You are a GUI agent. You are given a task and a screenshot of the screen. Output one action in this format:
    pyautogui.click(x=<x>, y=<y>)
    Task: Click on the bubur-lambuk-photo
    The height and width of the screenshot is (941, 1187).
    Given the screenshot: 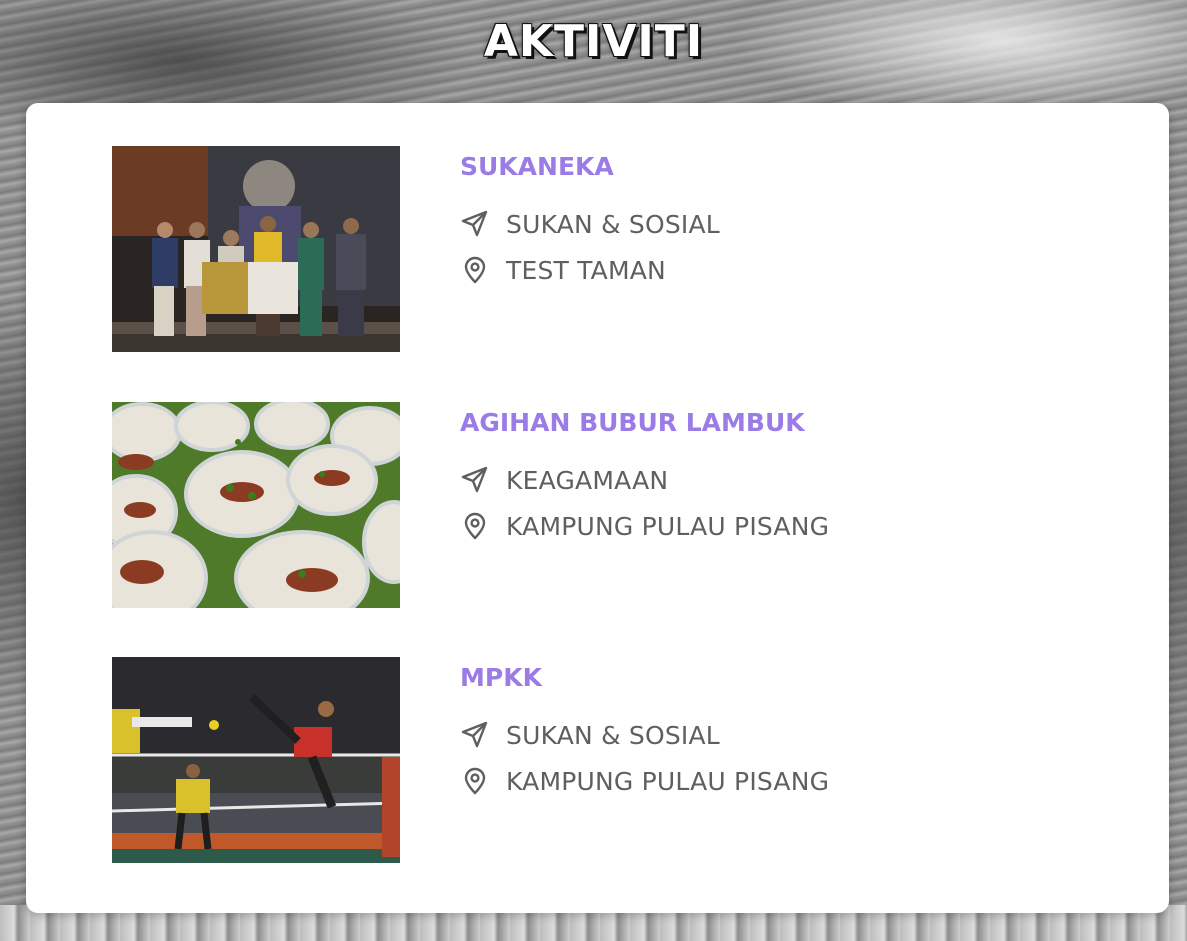 What is the action you would take?
    pyautogui.click(x=256, y=505)
    